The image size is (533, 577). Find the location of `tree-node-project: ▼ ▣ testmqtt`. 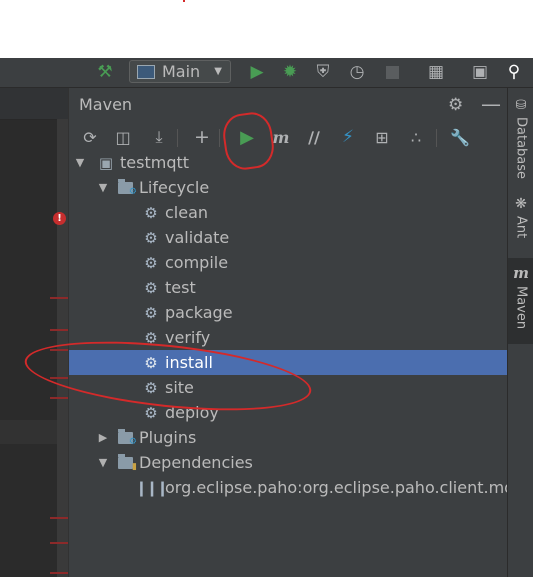

tree-node-project: ▼ ▣ testmqtt is located at coordinates (288, 162).